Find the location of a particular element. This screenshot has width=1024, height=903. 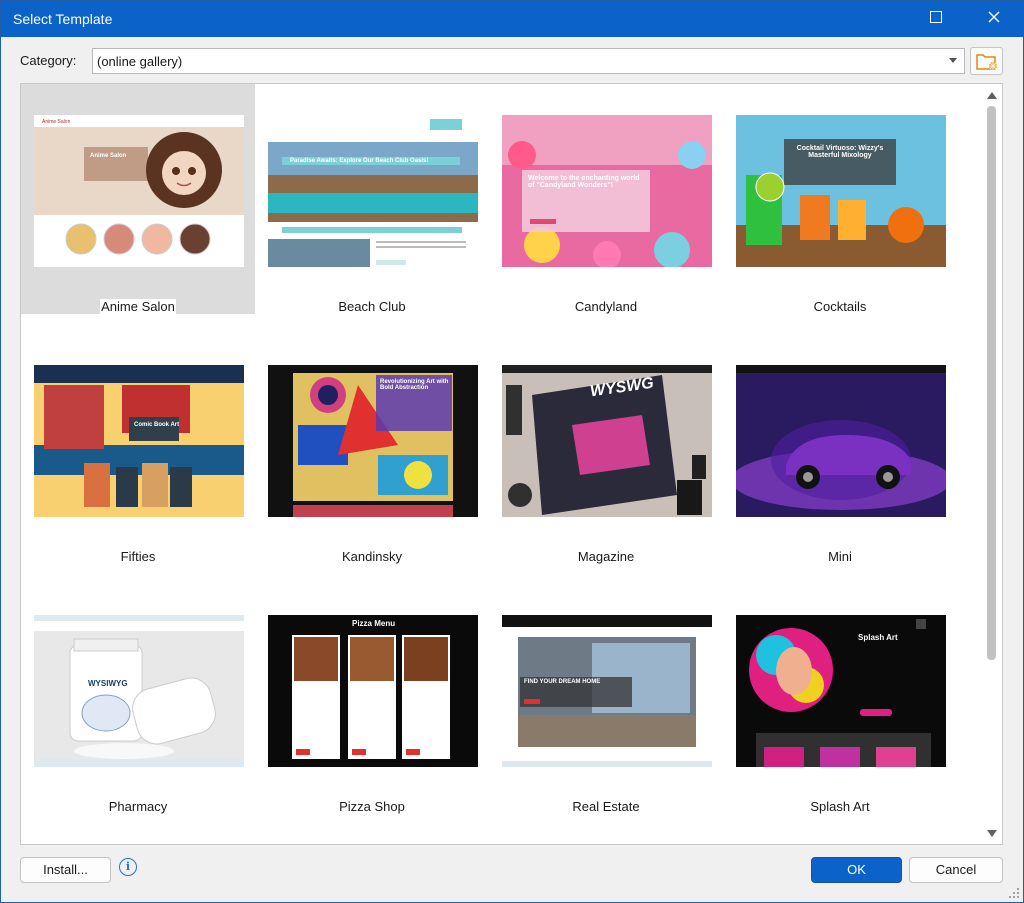

close-icon is located at coordinates (994, 17).